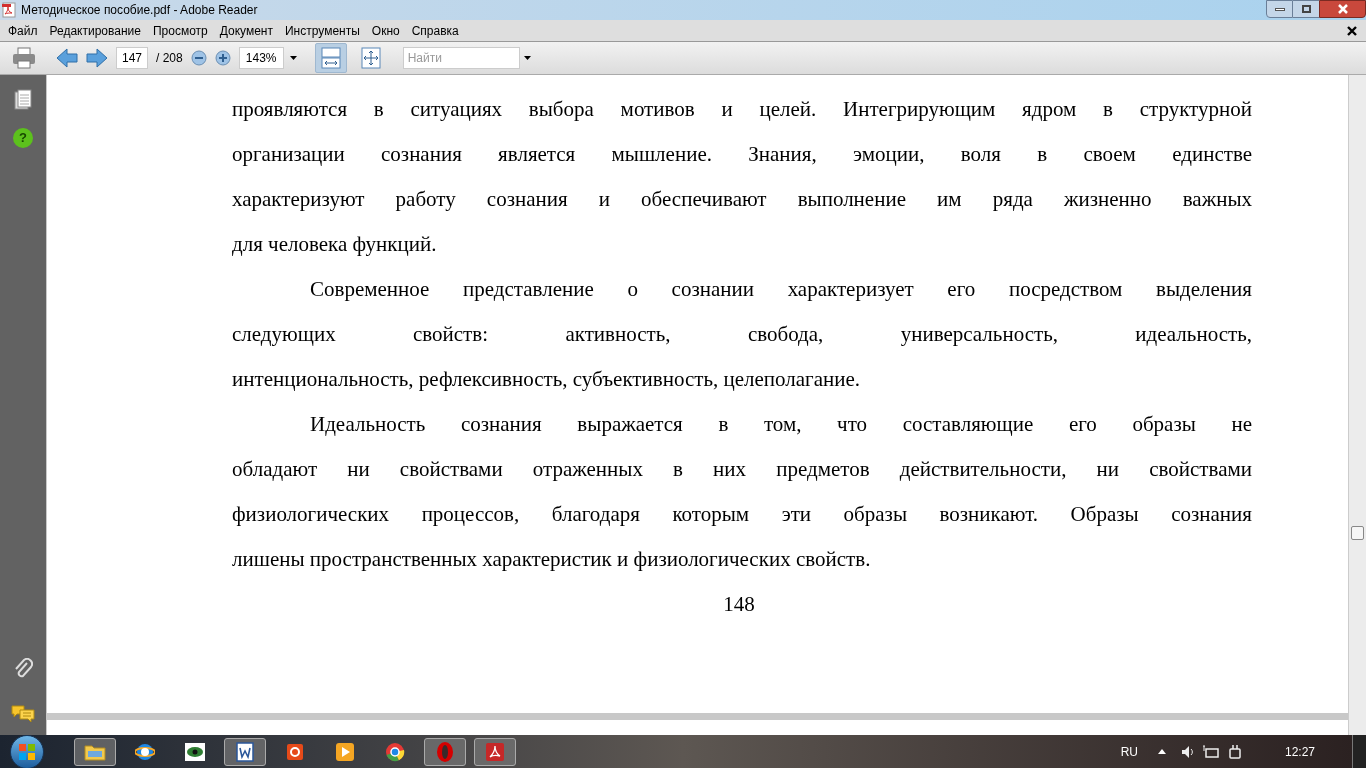 The width and height of the screenshot is (1366, 768). I want to click on paragraph: Современное представление о сознании характеризует его посредством выделения следующих свойств: активность, свобода, универсальность, идеальность, интенциональность, рефлексивность, субъективность, целеполагание., so click(742, 334).